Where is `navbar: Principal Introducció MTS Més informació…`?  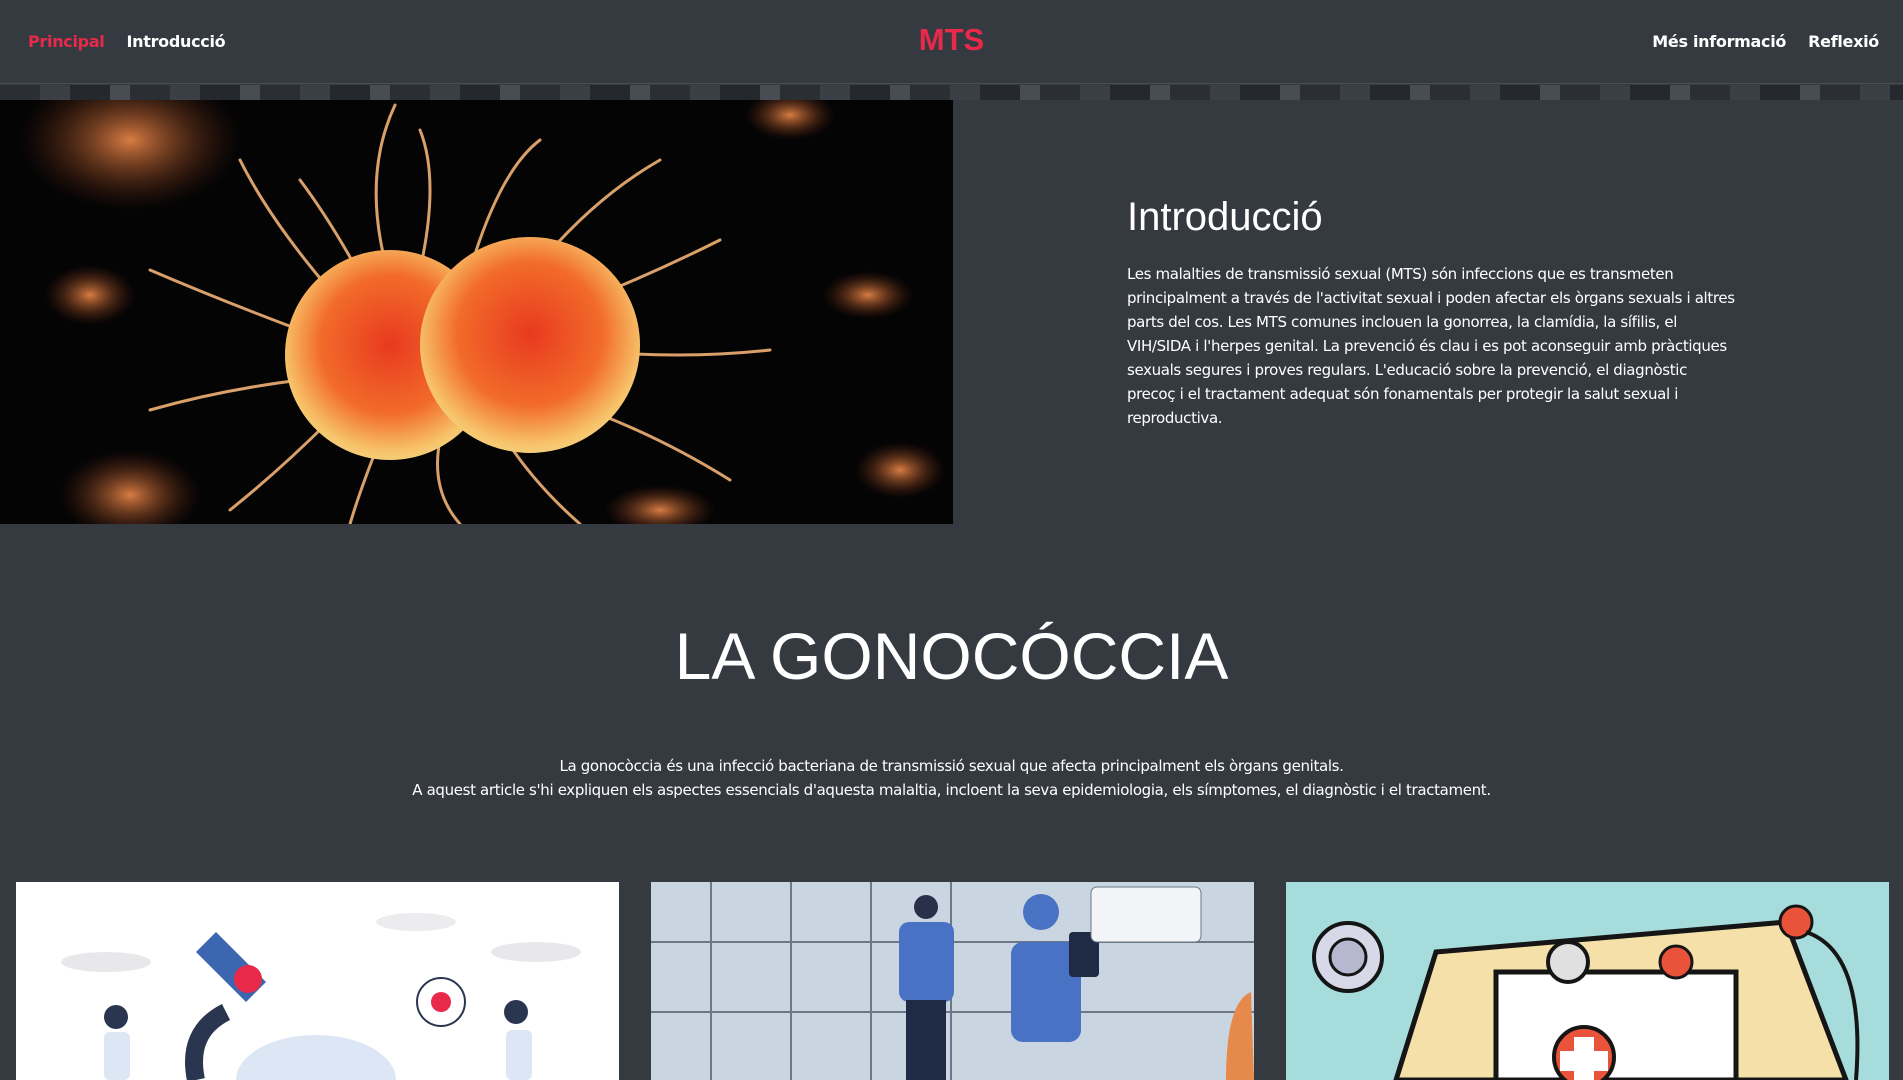
navbar: Principal Introducció MTS Més informació… is located at coordinates (951, 42).